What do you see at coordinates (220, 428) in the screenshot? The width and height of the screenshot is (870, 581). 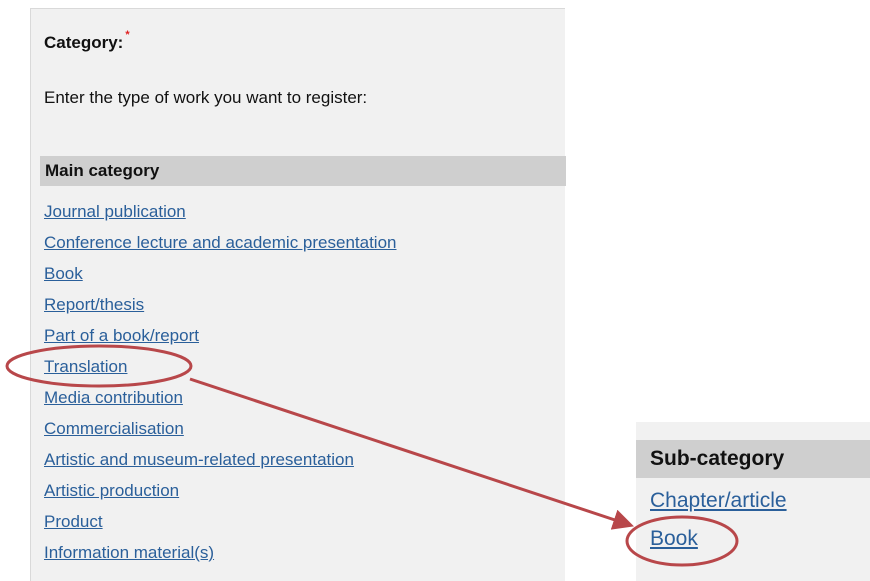 I see `list-item: Commercialisation` at bounding box center [220, 428].